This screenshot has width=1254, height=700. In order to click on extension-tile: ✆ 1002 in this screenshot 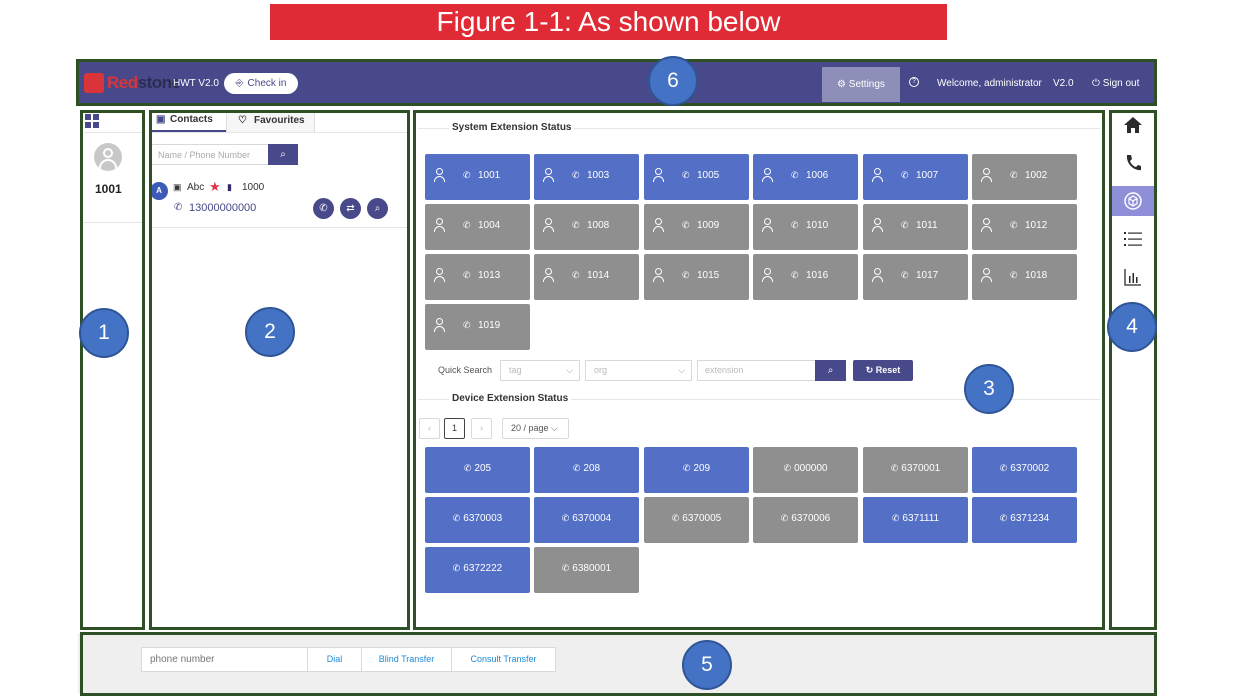, I will do `click(1024, 177)`.